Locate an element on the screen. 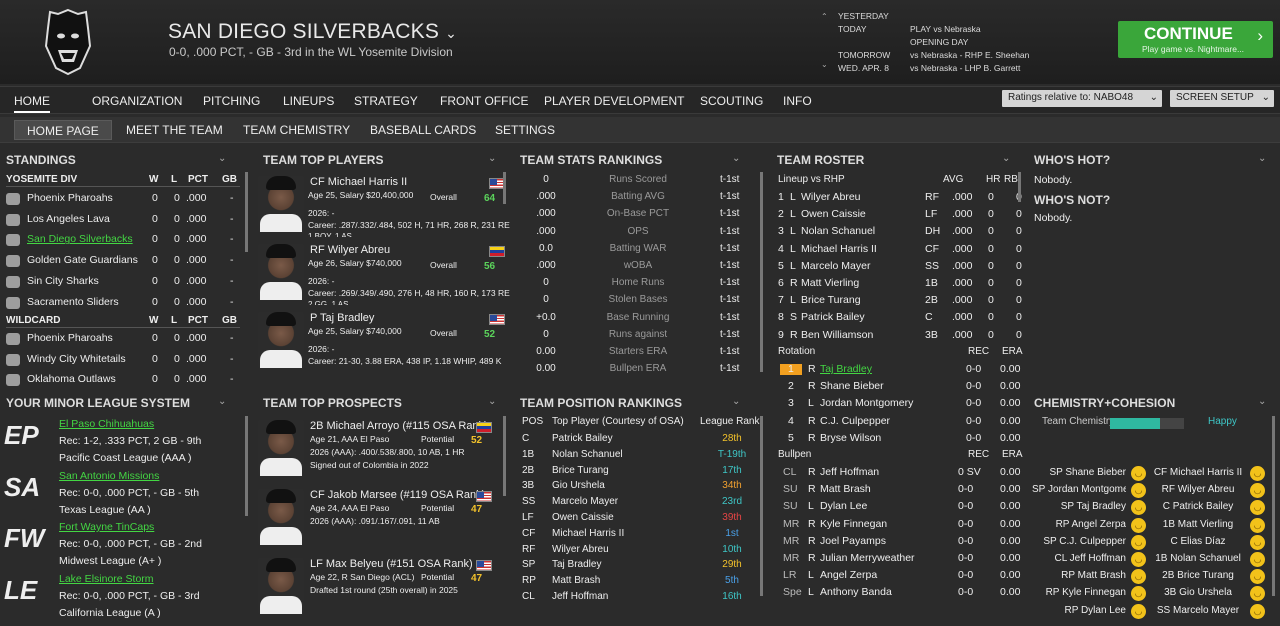  prospect-name: LF Max Belyeu (#151 OSA Rank) is located at coordinates (391, 564).